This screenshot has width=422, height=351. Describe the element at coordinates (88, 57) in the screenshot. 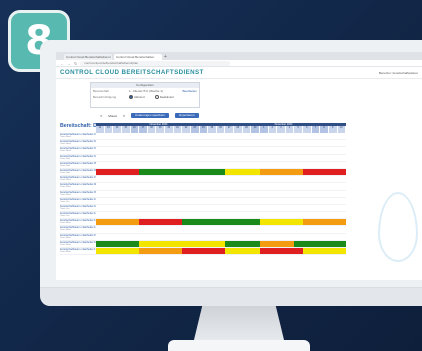

I see `browser-tab: Control Cloud Bereitschaftsdienst` at that location.